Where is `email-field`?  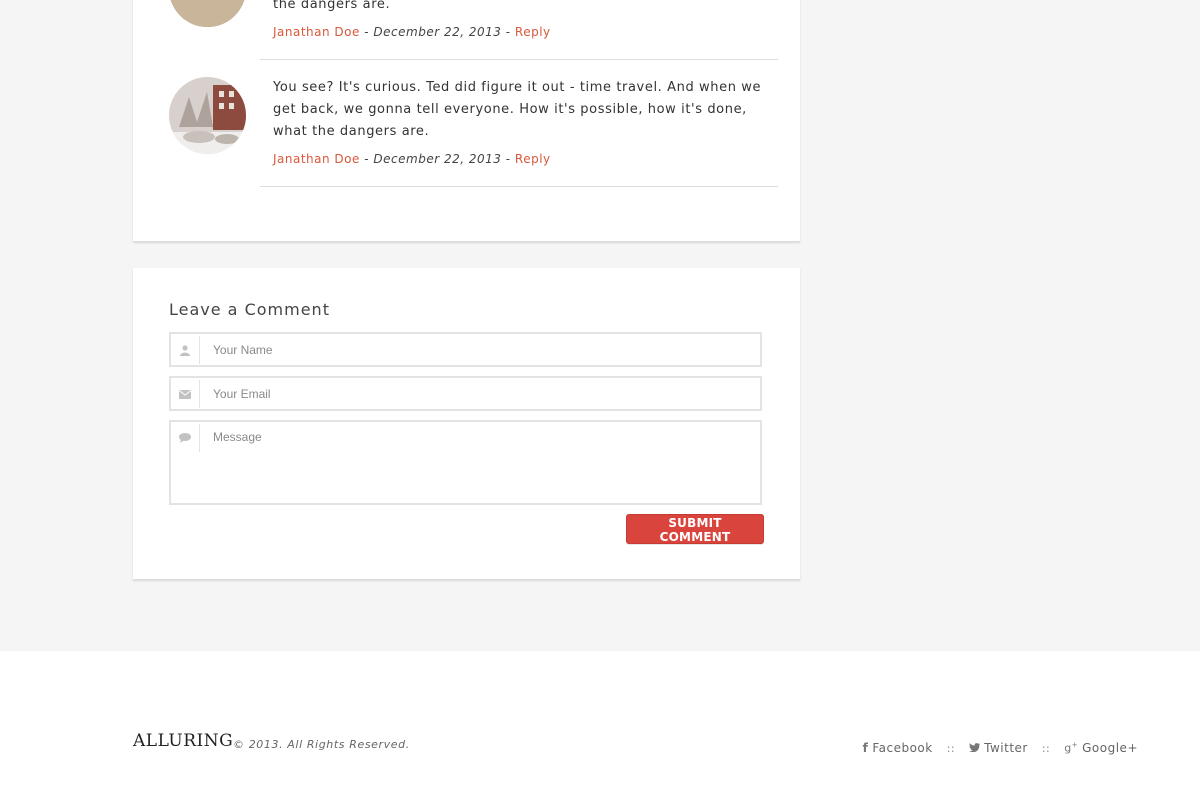
email-field is located at coordinates (465, 393).